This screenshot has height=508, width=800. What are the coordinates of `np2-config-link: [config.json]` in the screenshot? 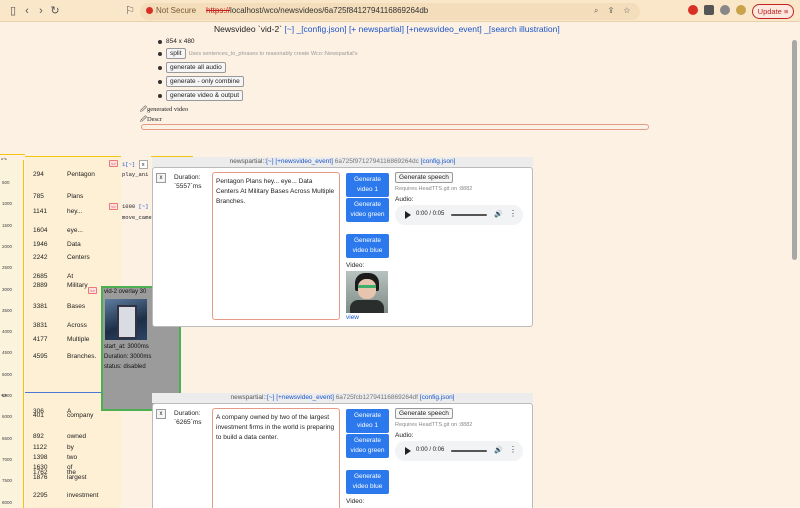 It's located at (437, 397).